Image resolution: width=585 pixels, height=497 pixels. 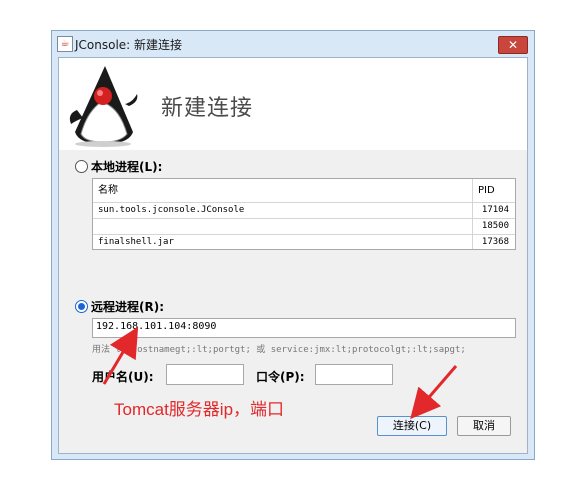 I want to click on annotation-arrows, so click(x=280, y=373).